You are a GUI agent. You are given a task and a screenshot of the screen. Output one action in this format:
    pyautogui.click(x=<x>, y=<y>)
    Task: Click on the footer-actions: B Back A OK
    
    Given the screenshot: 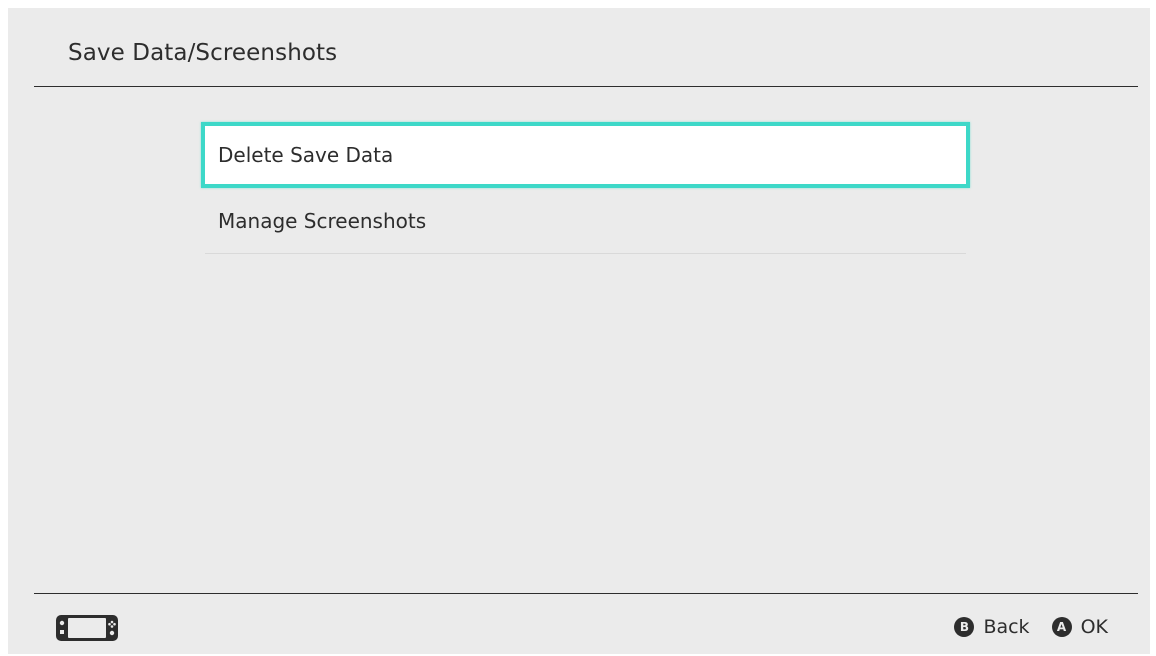 What is the action you would take?
    pyautogui.click(x=1031, y=627)
    